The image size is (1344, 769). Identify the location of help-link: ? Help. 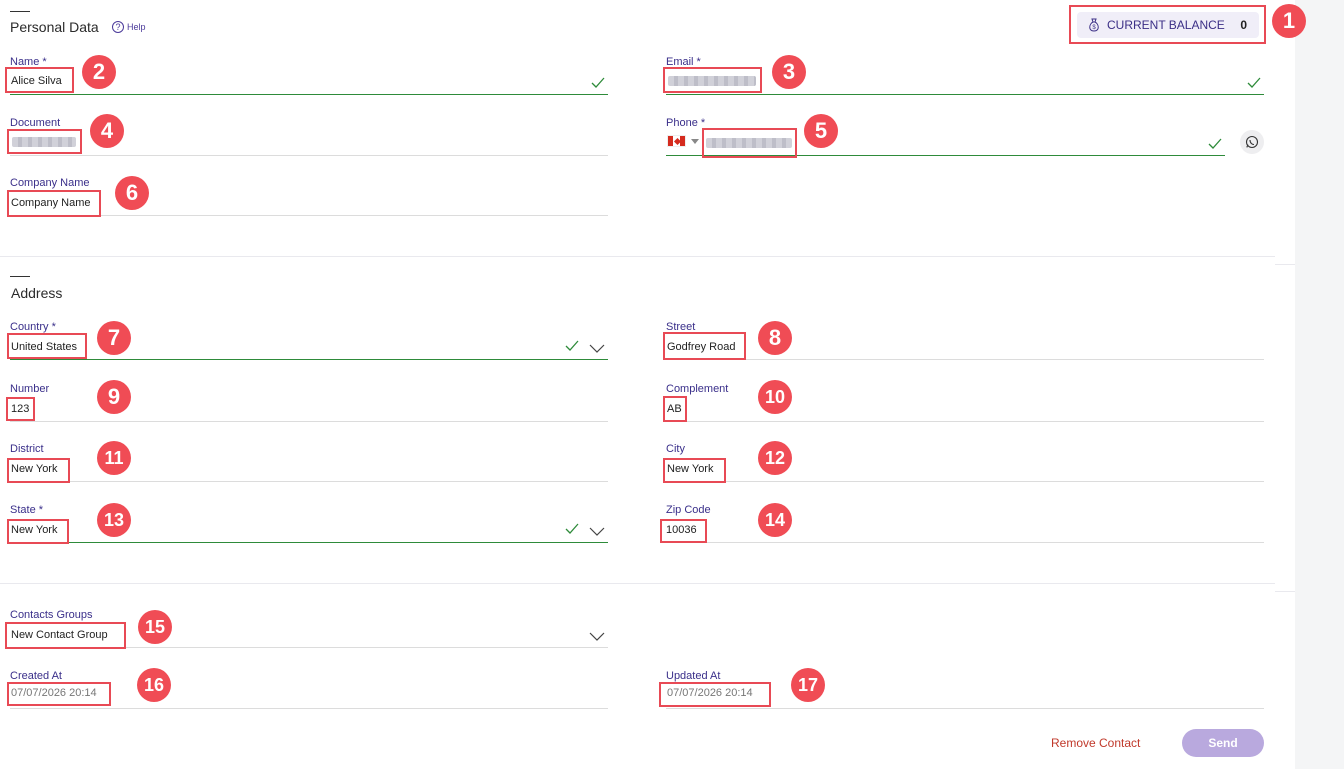
(129, 27).